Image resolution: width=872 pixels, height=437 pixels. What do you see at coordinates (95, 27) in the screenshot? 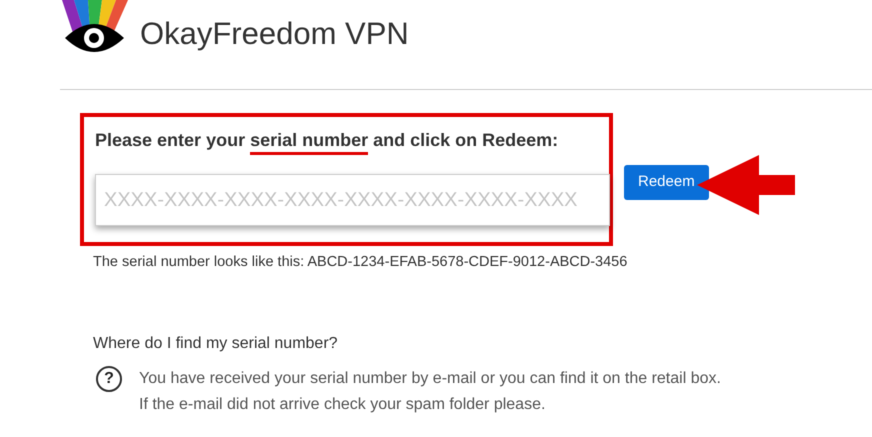
I see `eye-logo-icon` at bounding box center [95, 27].